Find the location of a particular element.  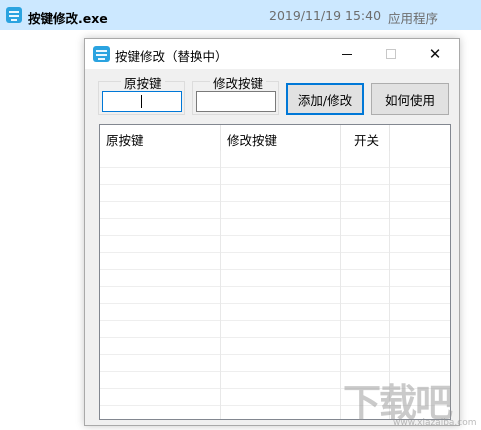

modified-key-input is located at coordinates (236, 101).